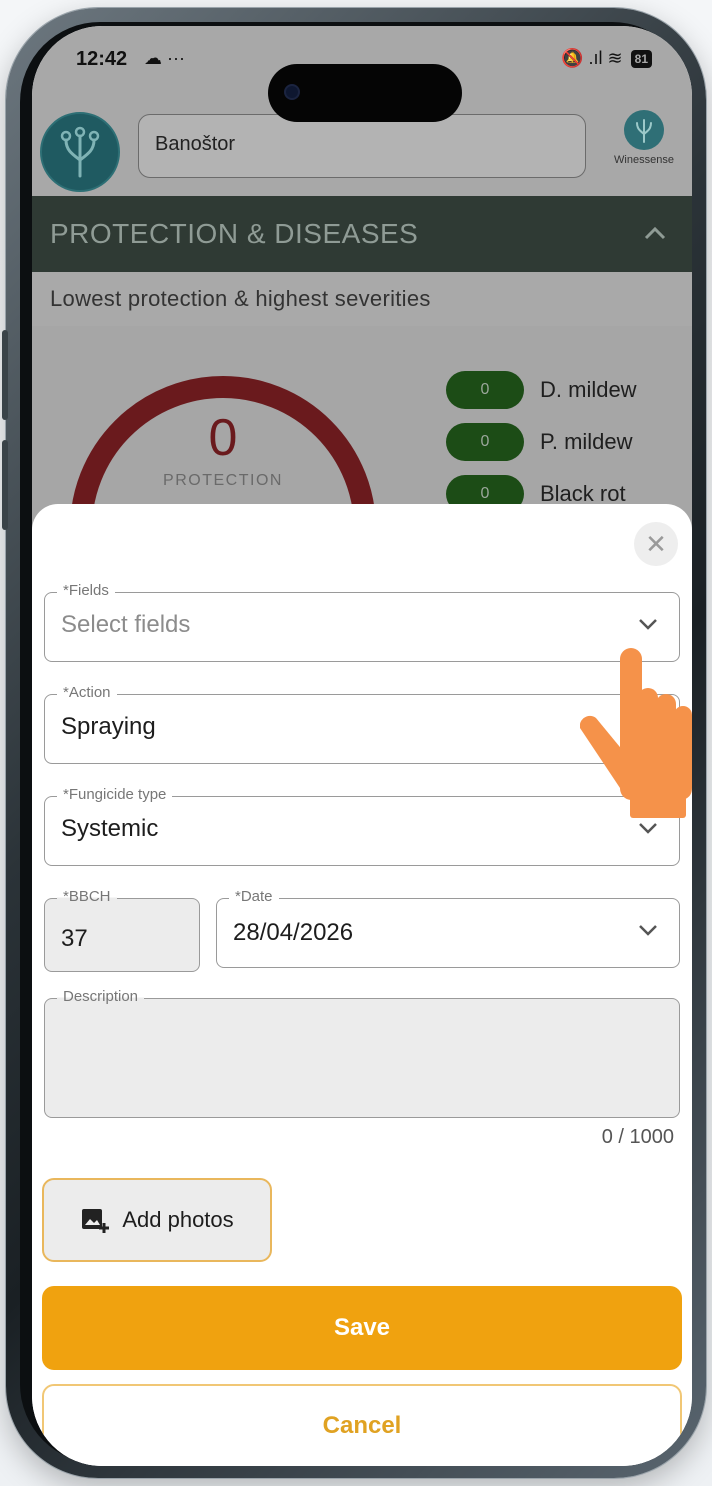 The height and width of the screenshot is (1486, 712). I want to click on action-label: *Action, so click(87, 692).